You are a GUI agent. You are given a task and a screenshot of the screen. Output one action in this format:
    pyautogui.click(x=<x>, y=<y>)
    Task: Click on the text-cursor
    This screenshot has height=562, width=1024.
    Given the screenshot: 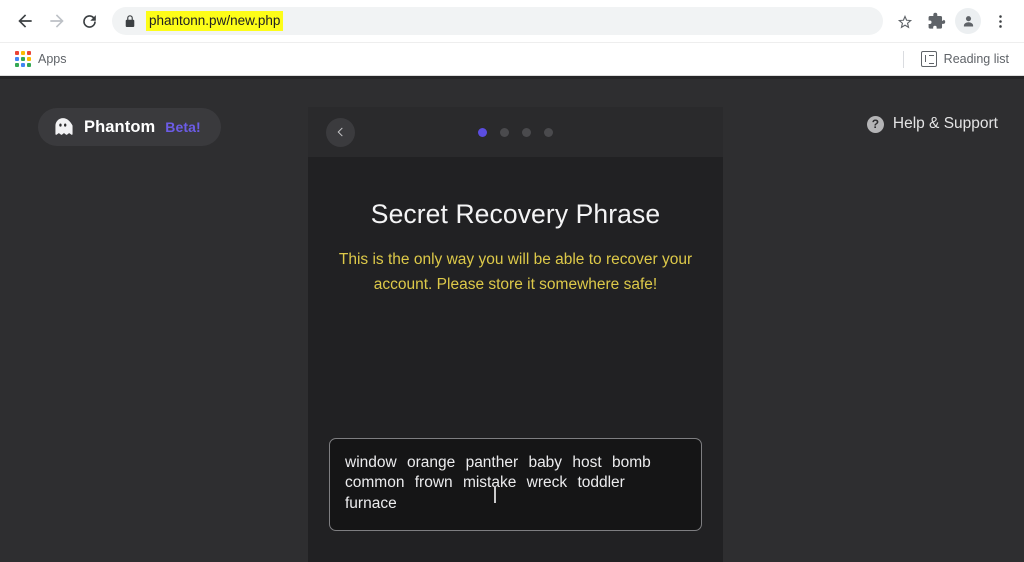 What is the action you would take?
    pyautogui.click(x=495, y=494)
    